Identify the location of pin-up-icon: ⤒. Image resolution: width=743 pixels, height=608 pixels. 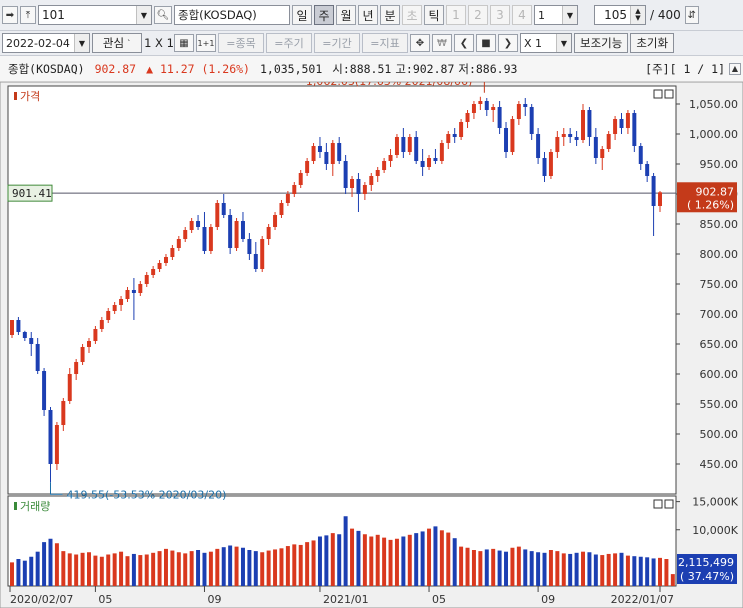
(28, 15).